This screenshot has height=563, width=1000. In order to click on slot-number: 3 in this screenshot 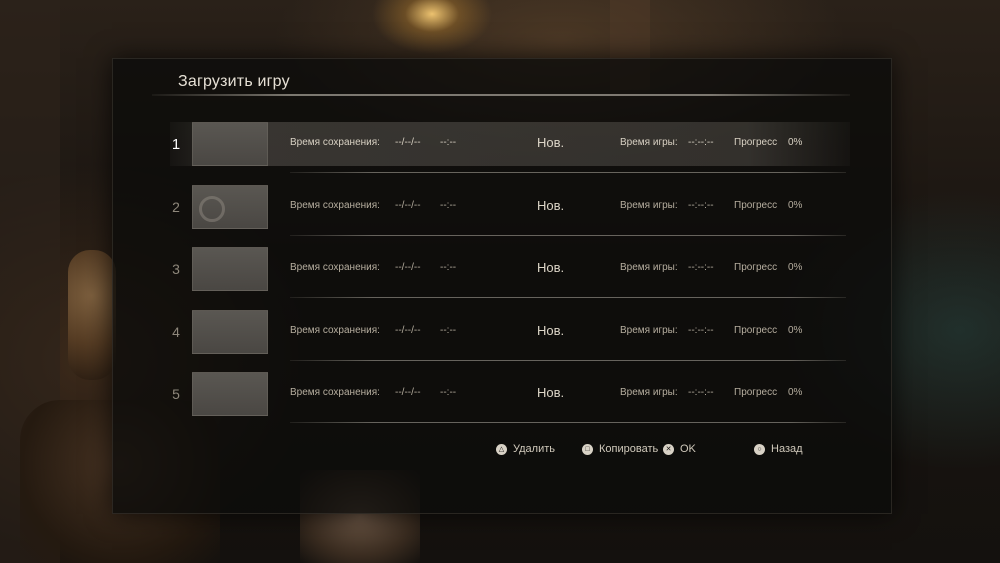, I will do `click(176, 269)`.